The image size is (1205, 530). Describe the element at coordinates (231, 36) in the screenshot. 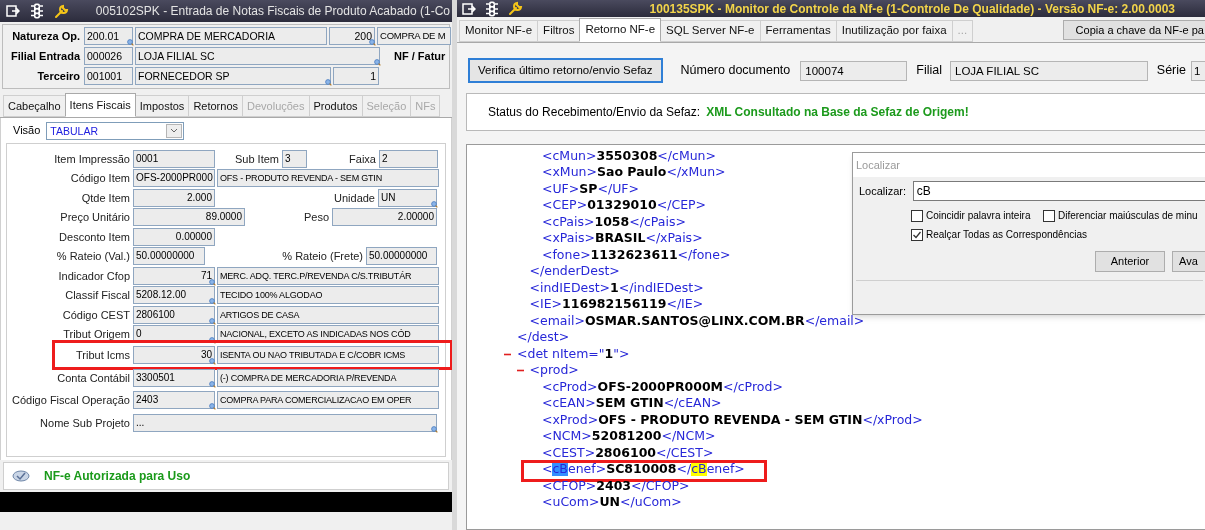

I see `text-field: COMPRA DE MERCADORIA` at that location.